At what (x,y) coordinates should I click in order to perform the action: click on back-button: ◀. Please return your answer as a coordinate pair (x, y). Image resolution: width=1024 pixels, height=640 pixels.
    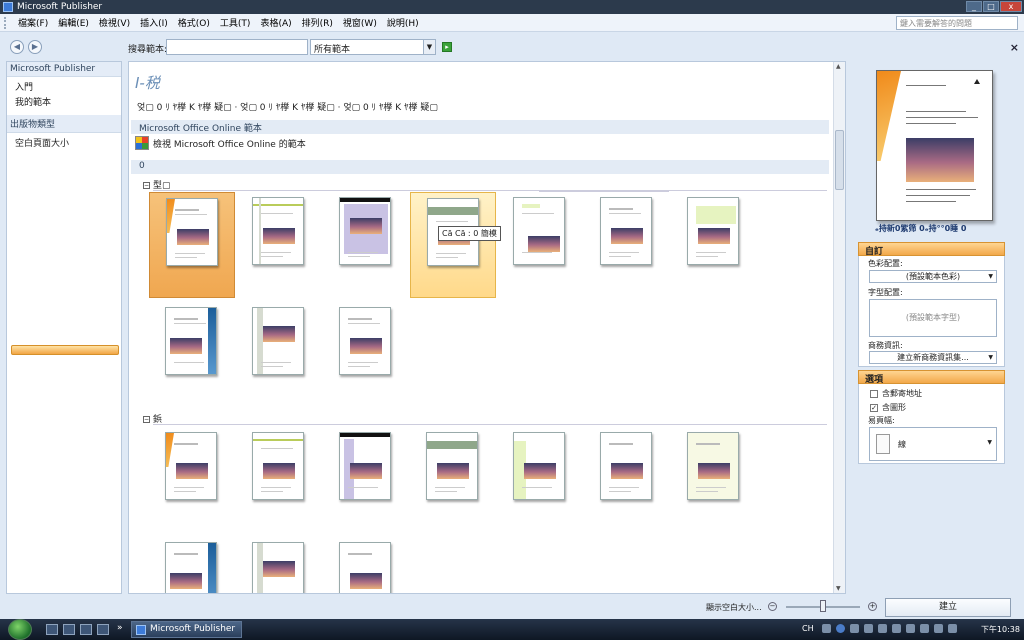
    Looking at the image, I should click on (17, 47).